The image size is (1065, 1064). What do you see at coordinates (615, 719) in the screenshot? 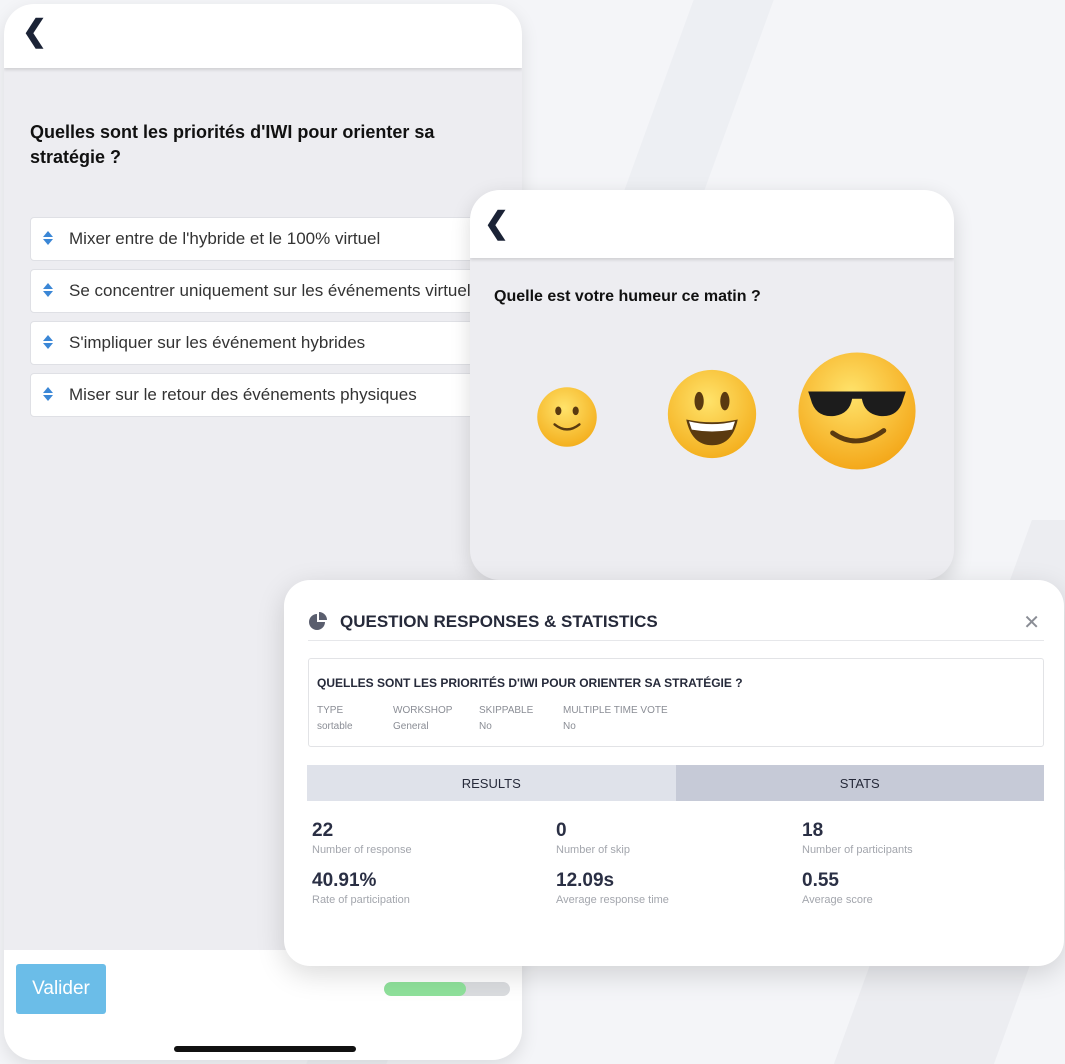
I see `meta-multiple-vote: MULTIPLE TIME VOTE No` at bounding box center [615, 719].